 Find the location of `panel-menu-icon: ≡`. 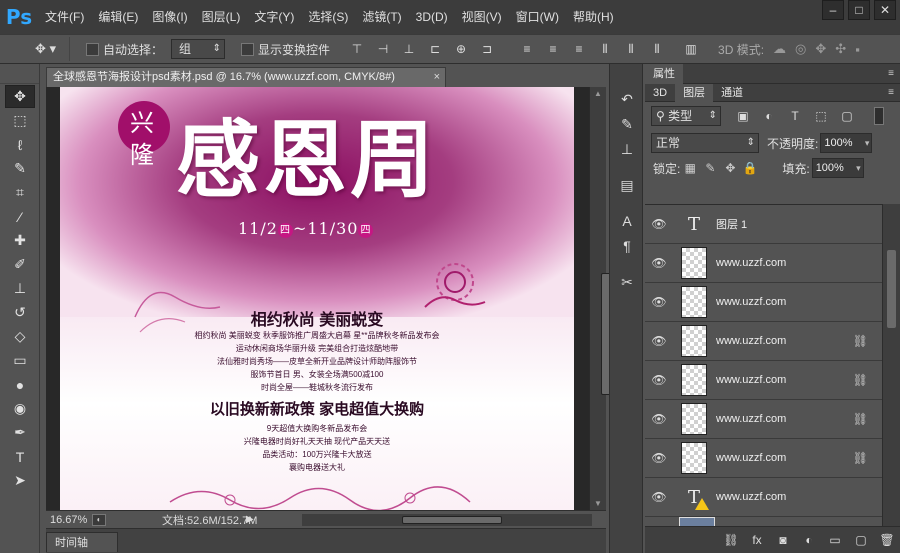

panel-menu-icon: ≡ is located at coordinates (891, 73).